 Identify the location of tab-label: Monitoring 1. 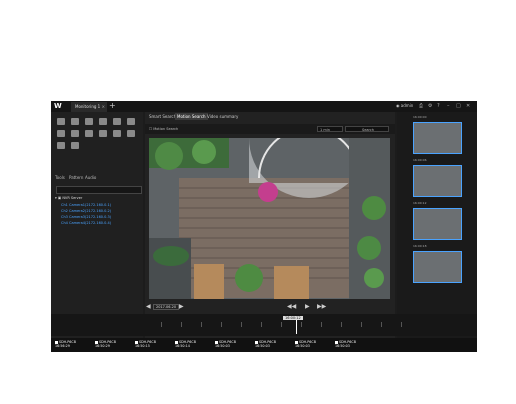
(88, 106).